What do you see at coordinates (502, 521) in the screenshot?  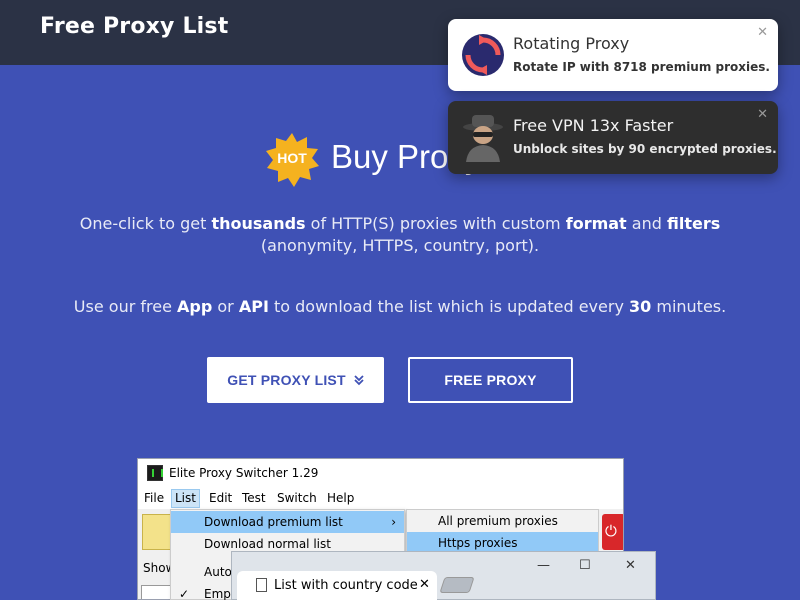 I see `submenu-item-all-premium: All premium proxies` at bounding box center [502, 521].